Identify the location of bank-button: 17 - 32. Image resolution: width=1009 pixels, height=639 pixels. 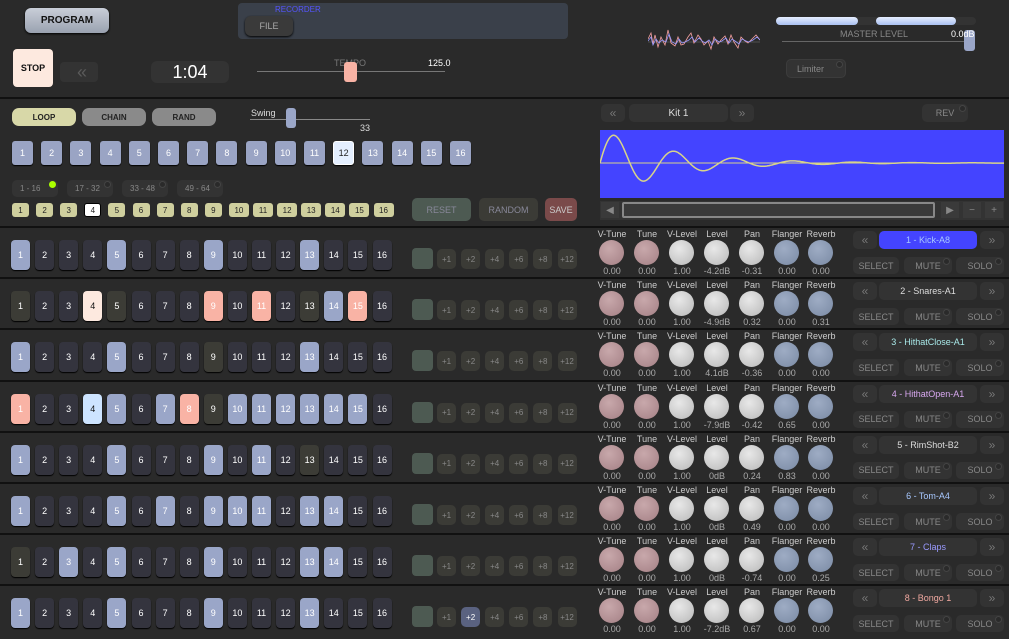
(90, 188).